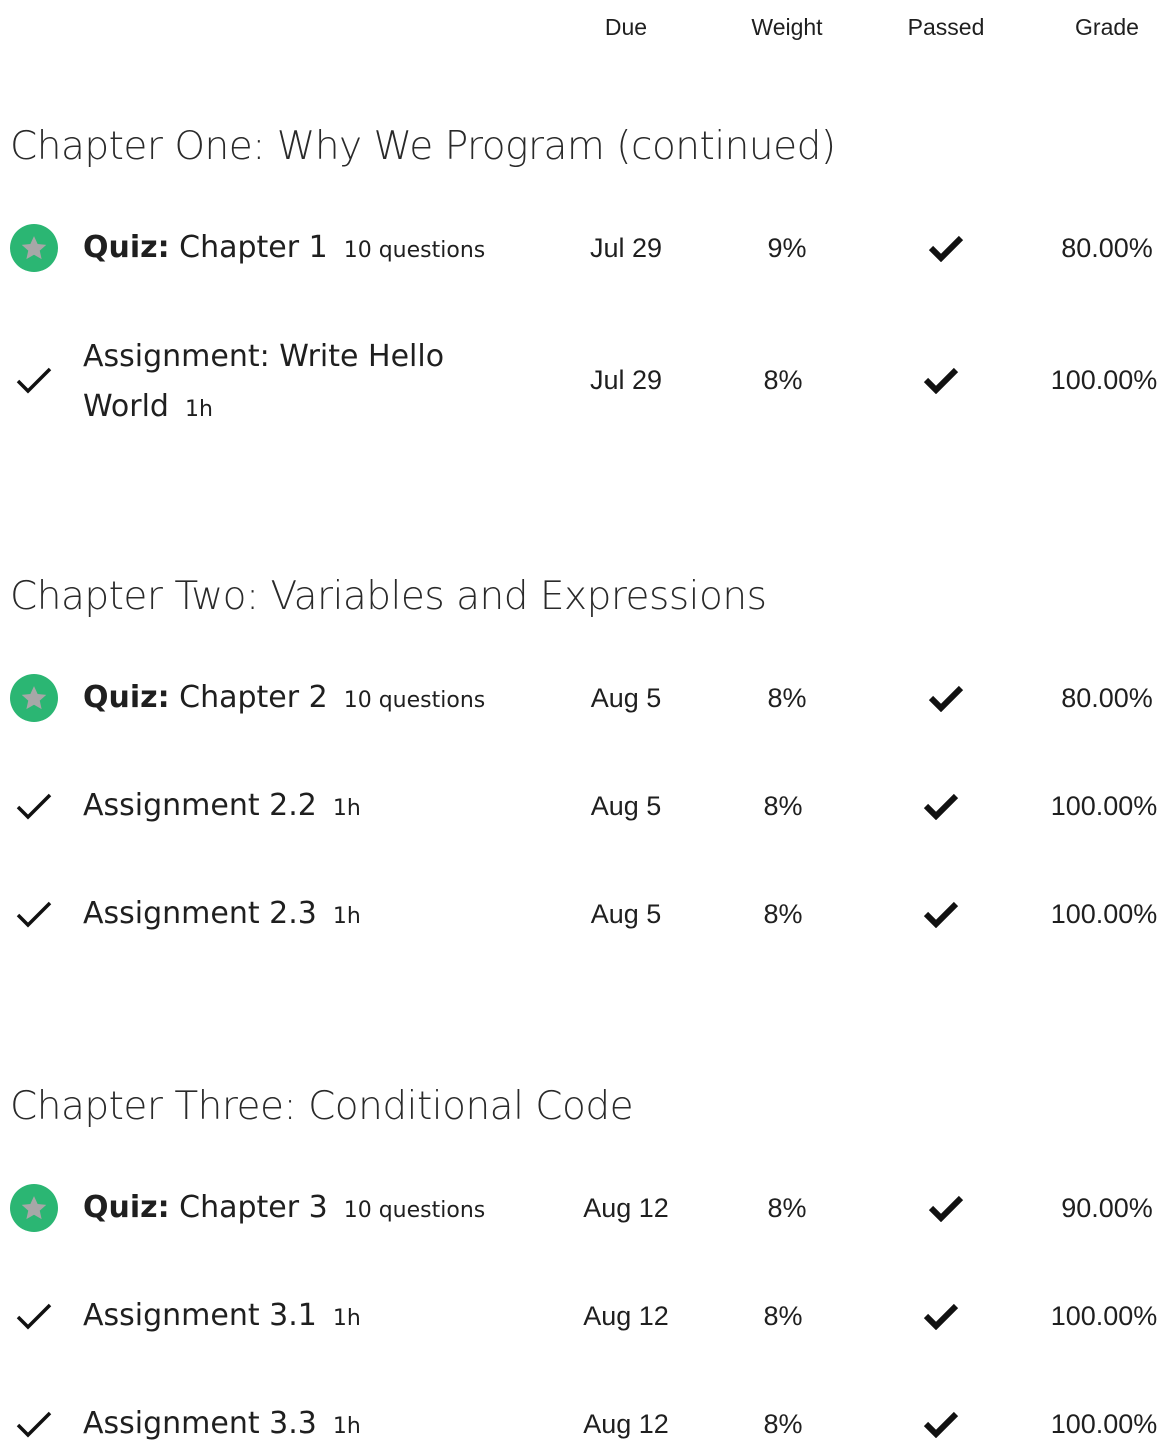 The height and width of the screenshot is (1441, 1159). I want to click on item-name: Chapter 2, so click(253, 697).